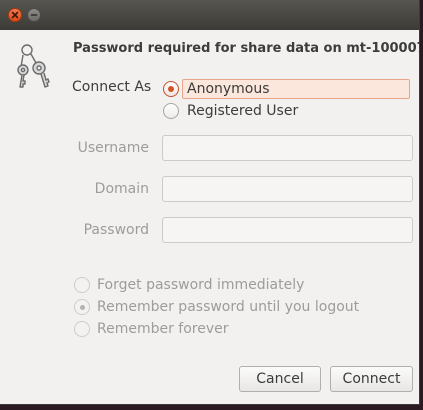  Describe the element at coordinates (116, 230) in the screenshot. I see `password-label: Password` at that location.